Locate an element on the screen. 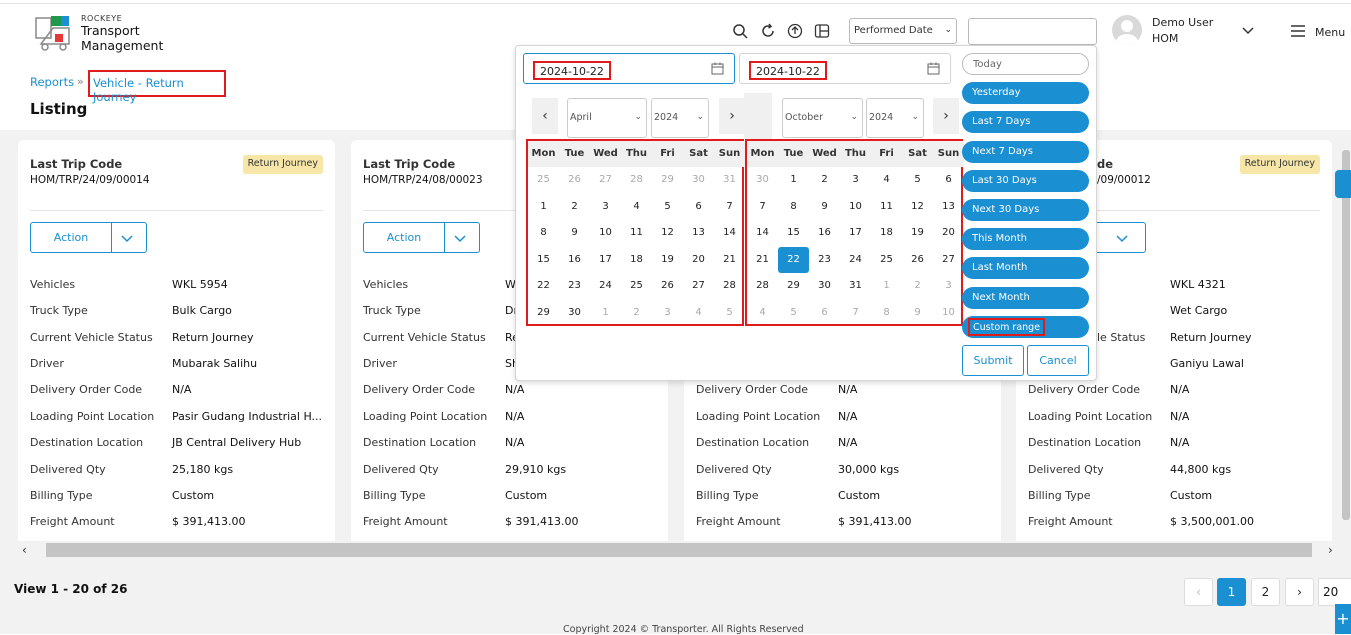 The image size is (1351, 635). calendar-day: 13 is located at coordinates (698, 233).